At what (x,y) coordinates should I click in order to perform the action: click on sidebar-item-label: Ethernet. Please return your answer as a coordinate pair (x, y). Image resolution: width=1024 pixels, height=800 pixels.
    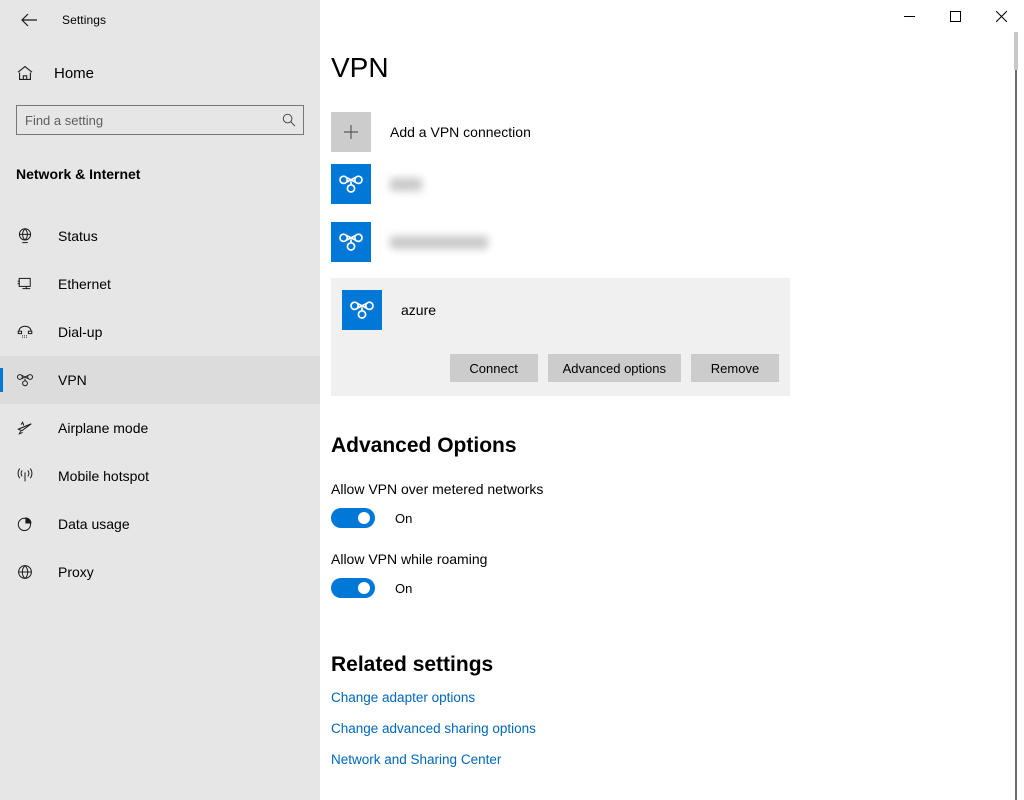
    Looking at the image, I should click on (84, 284).